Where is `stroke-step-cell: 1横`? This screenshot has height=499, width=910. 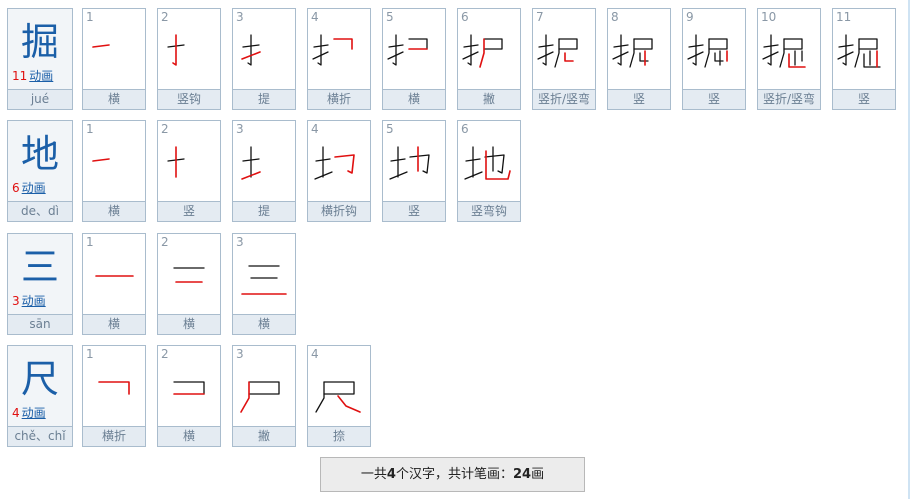 stroke-step-cell: 1横 is located at coordinates (114, 284).